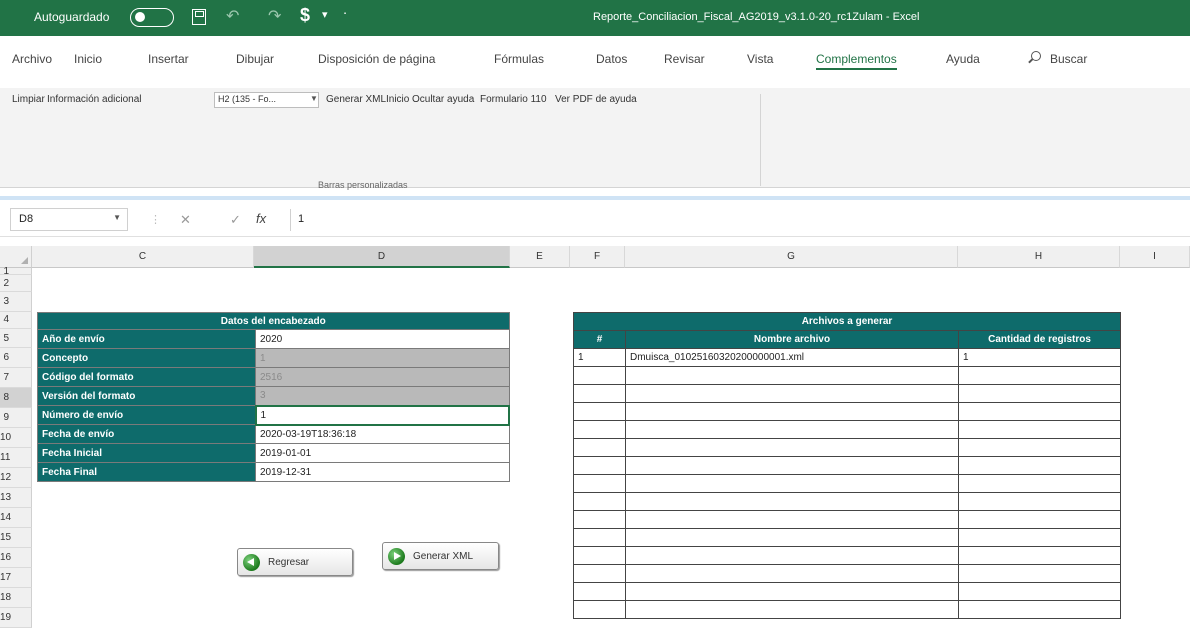  What do you see at coordinates (16, 518) in the screenshot?
I see `row-header: 14` at bounding box center [16, 518].